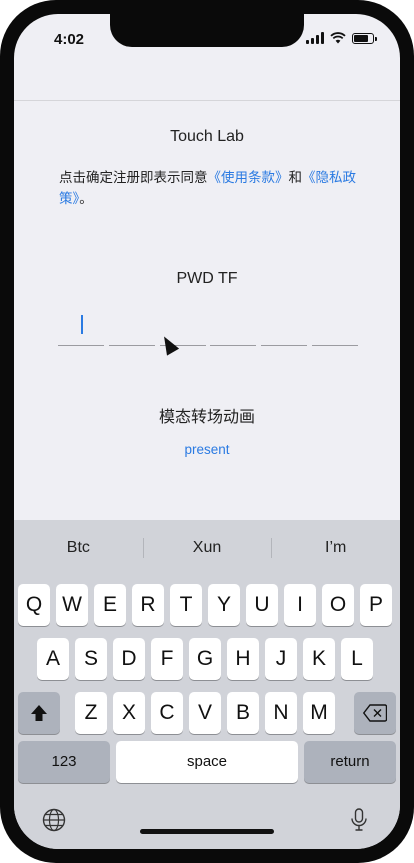  Describe the element at coordinates (129, 713) in the screenshot. I see `key-x: X` at that location.